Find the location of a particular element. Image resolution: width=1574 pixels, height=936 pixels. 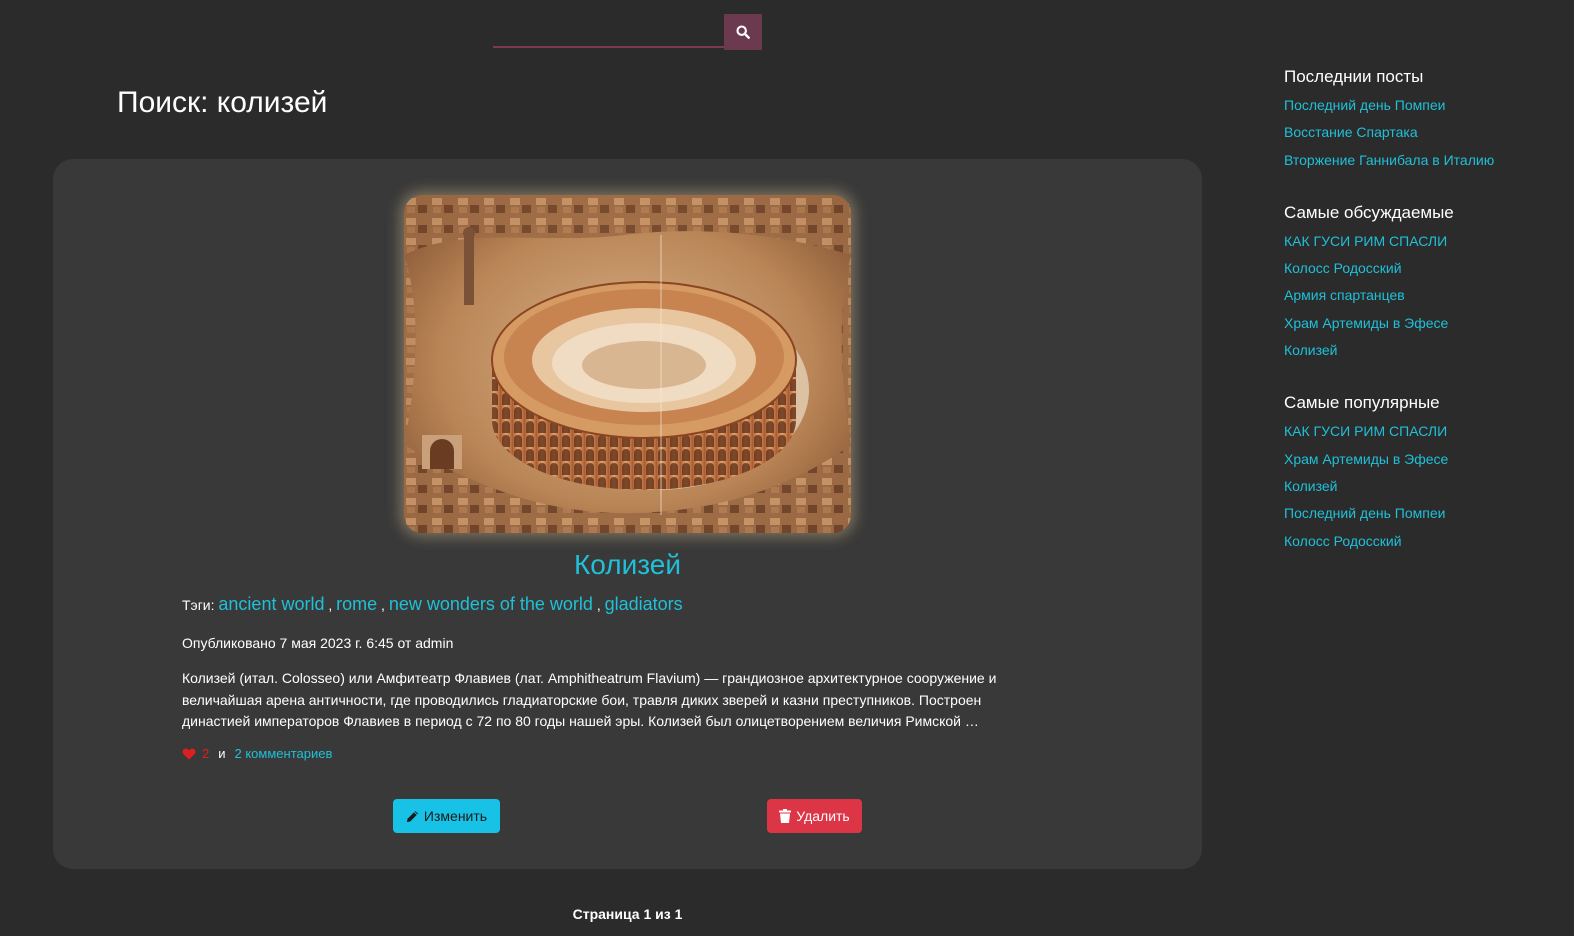

sidebar-heading: Самые популярные is located at coordinates (1362, 403).